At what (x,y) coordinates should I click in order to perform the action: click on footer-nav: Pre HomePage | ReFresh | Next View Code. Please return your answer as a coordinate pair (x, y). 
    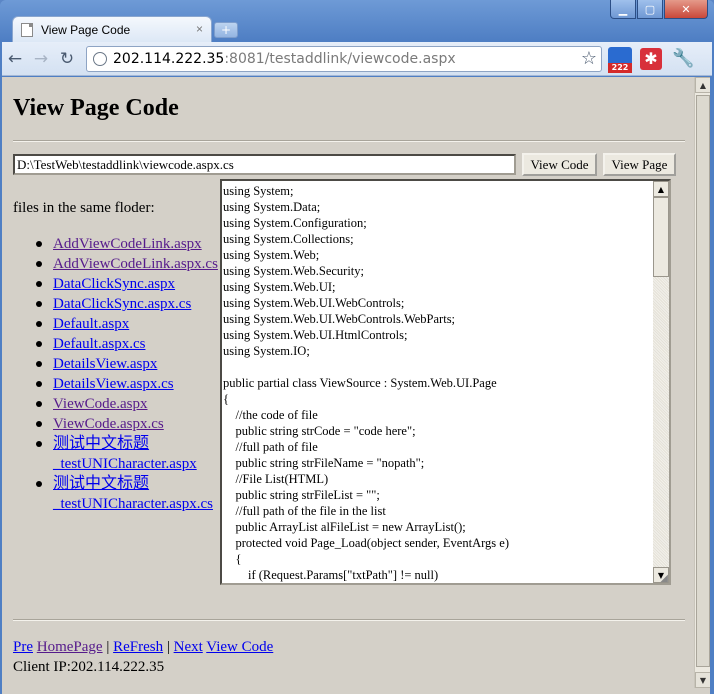
    Looking at the image, I should click on (143, 647).